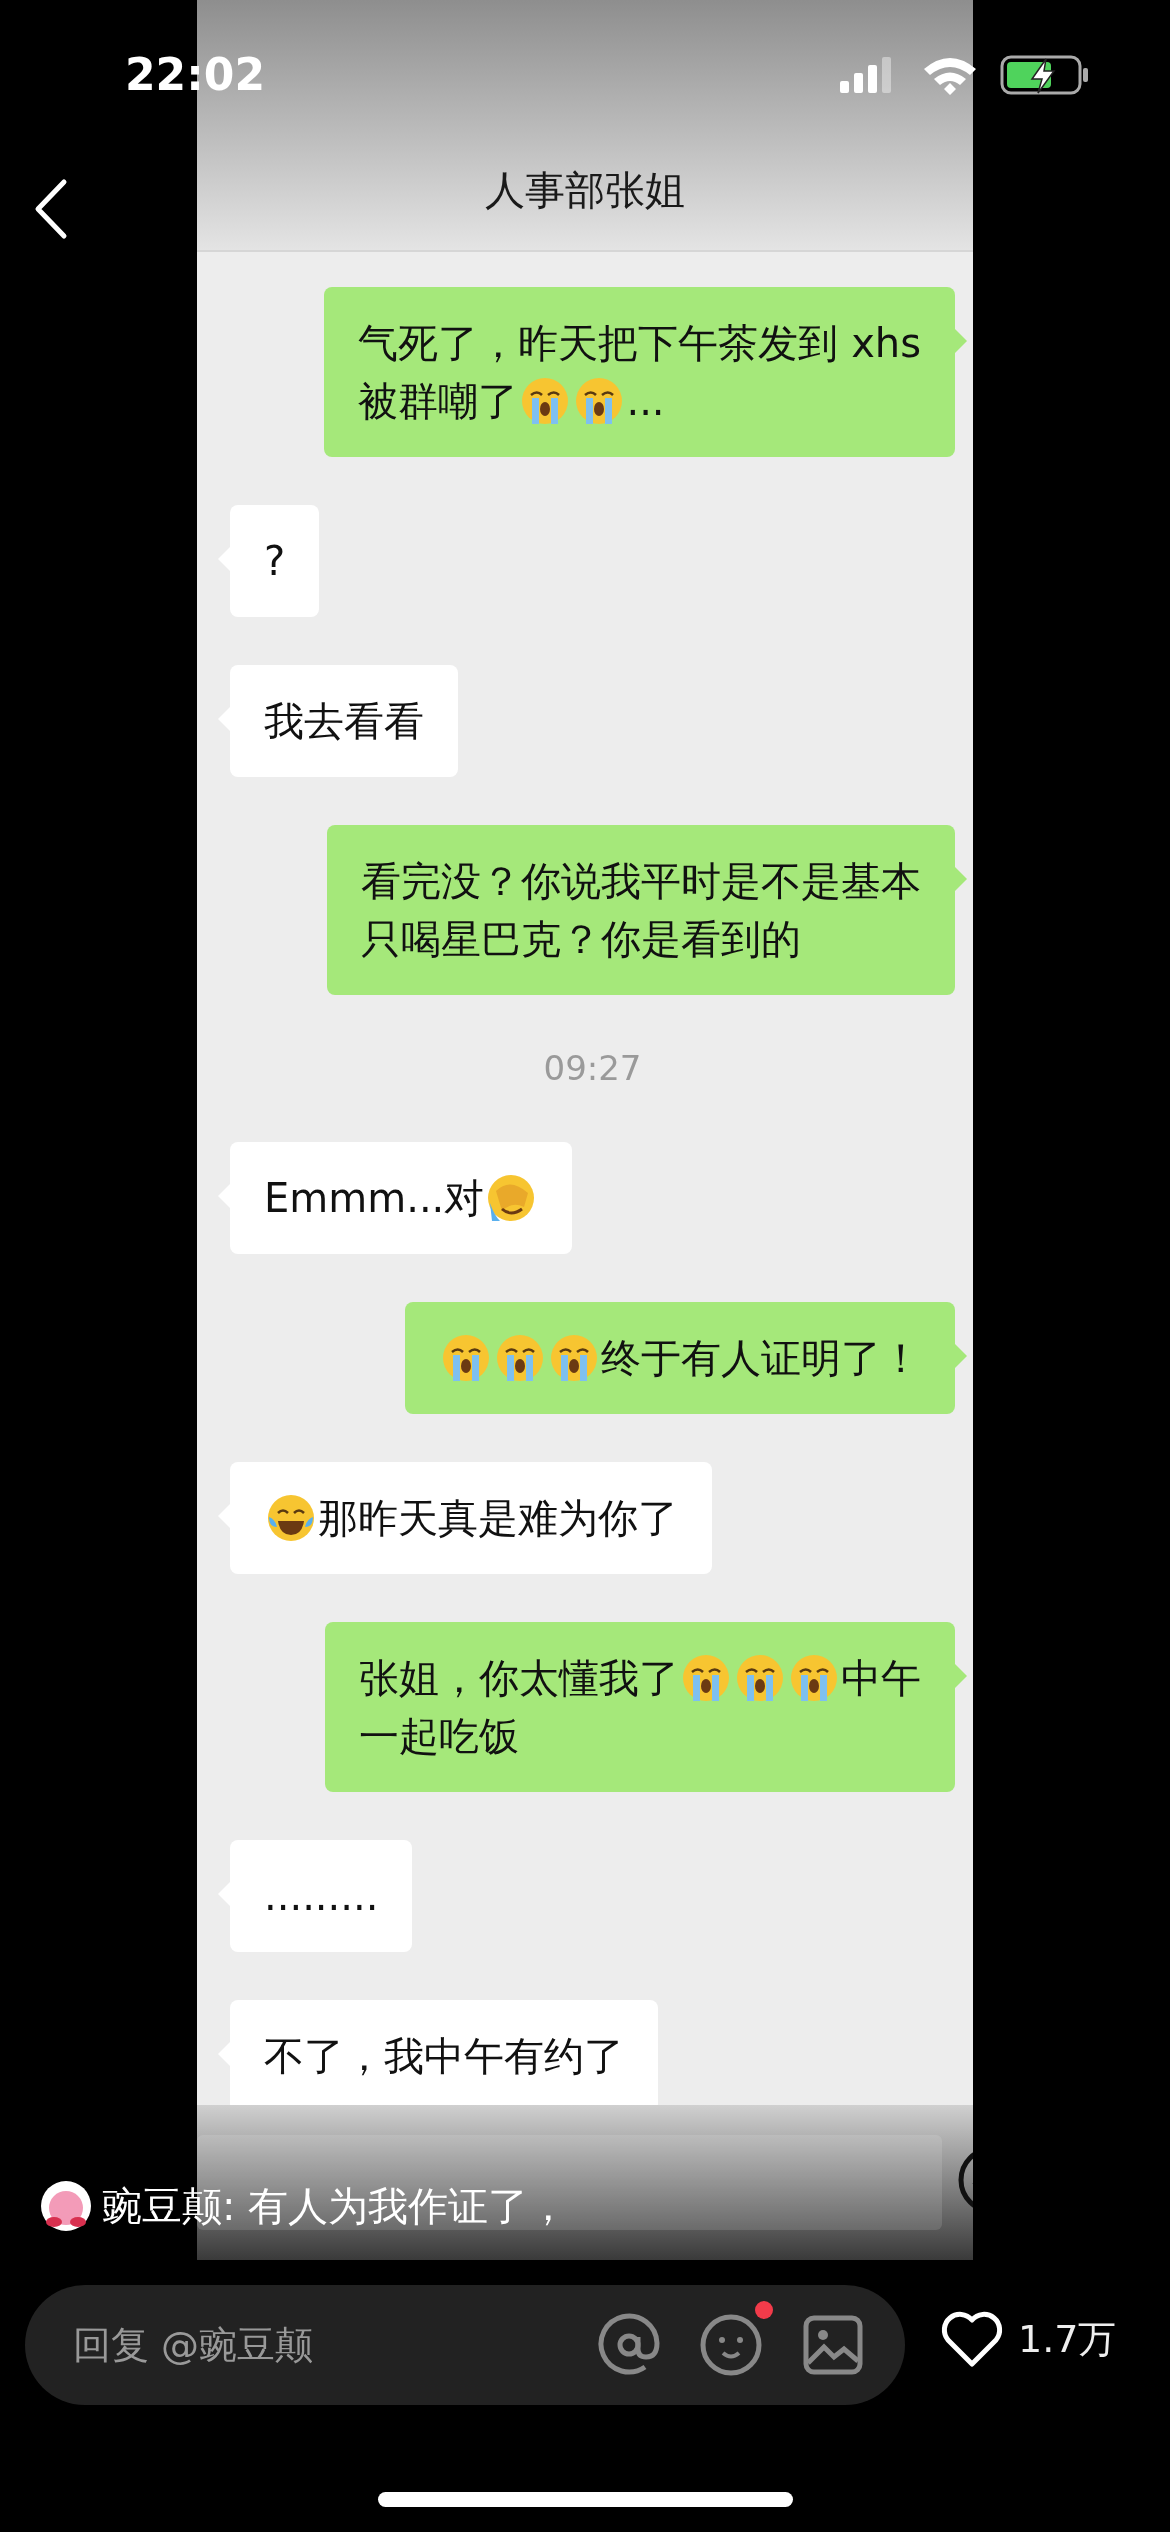  What do you see at coordinates (344, 721) in the screenshot?
I see `message-text: 我去看看` at bounding box center [344, 721].